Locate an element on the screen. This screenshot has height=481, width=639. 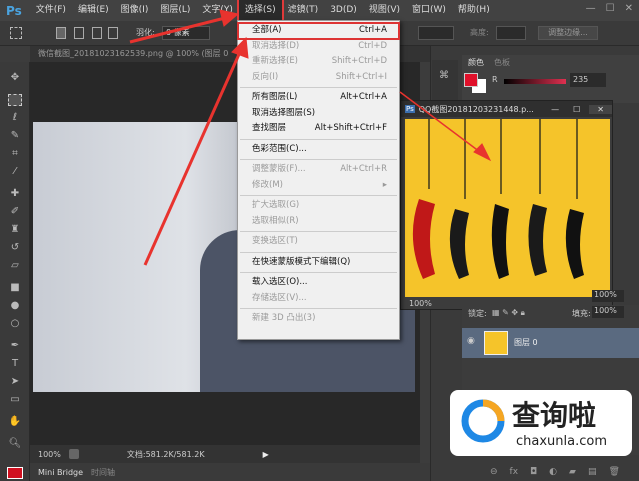
floating-document-window: Ps QQ截图20181203231448.p... — ☐ ✕ 100% is located at coordinates (506, 205).